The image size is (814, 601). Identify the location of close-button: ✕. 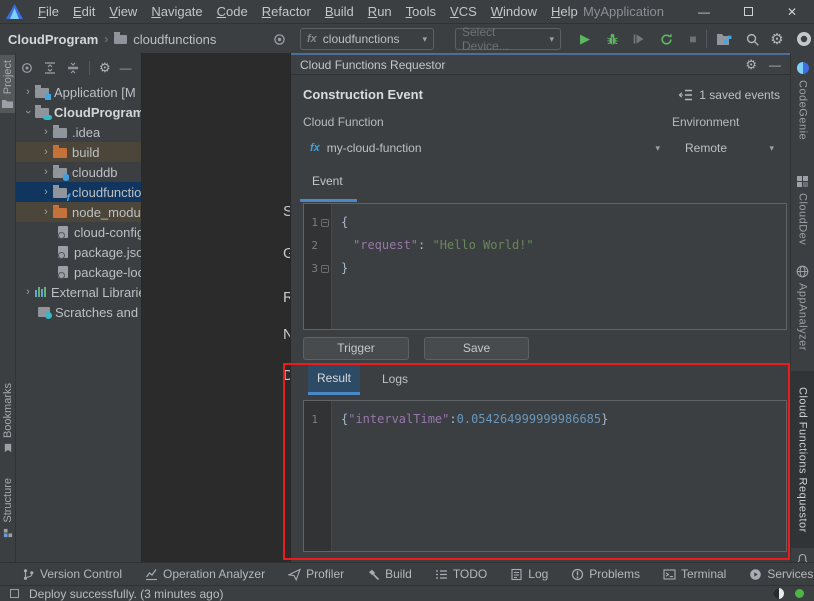
(792, 12).